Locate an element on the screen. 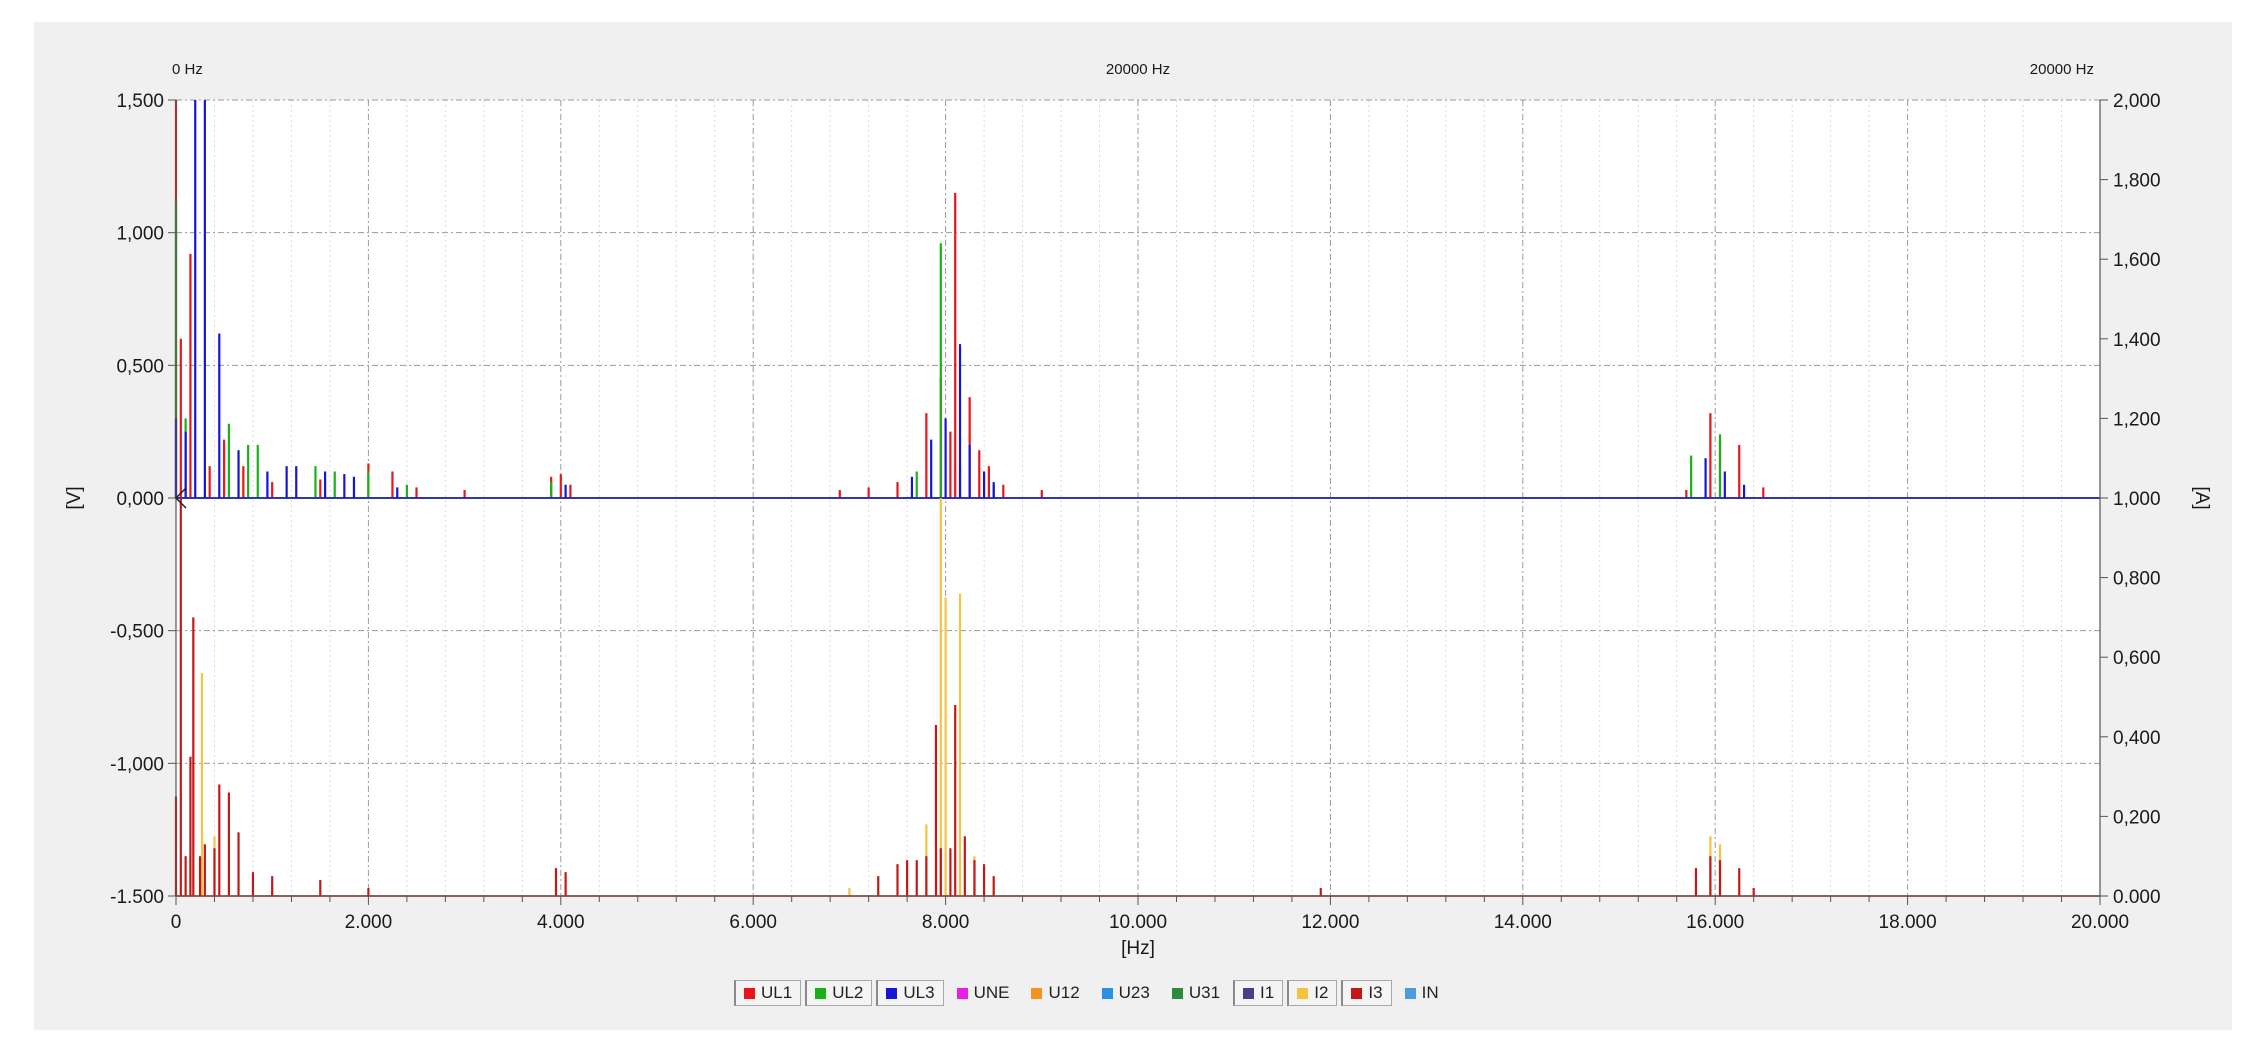 The image size is (2267, 1057). legend-label: UL1 is located at coordinates (777, 992).